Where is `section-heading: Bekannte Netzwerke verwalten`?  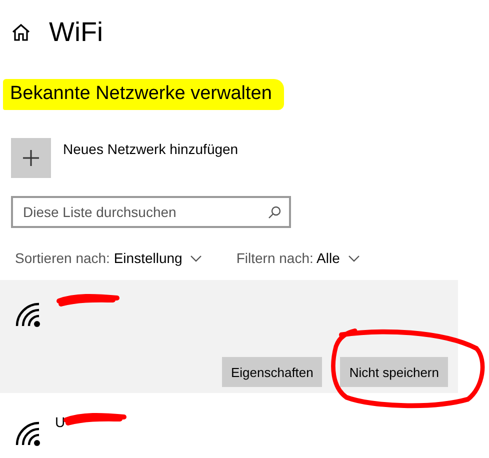
section-heading: Bekannte Netzwerke verwalten is located at coordinates (143, 94).